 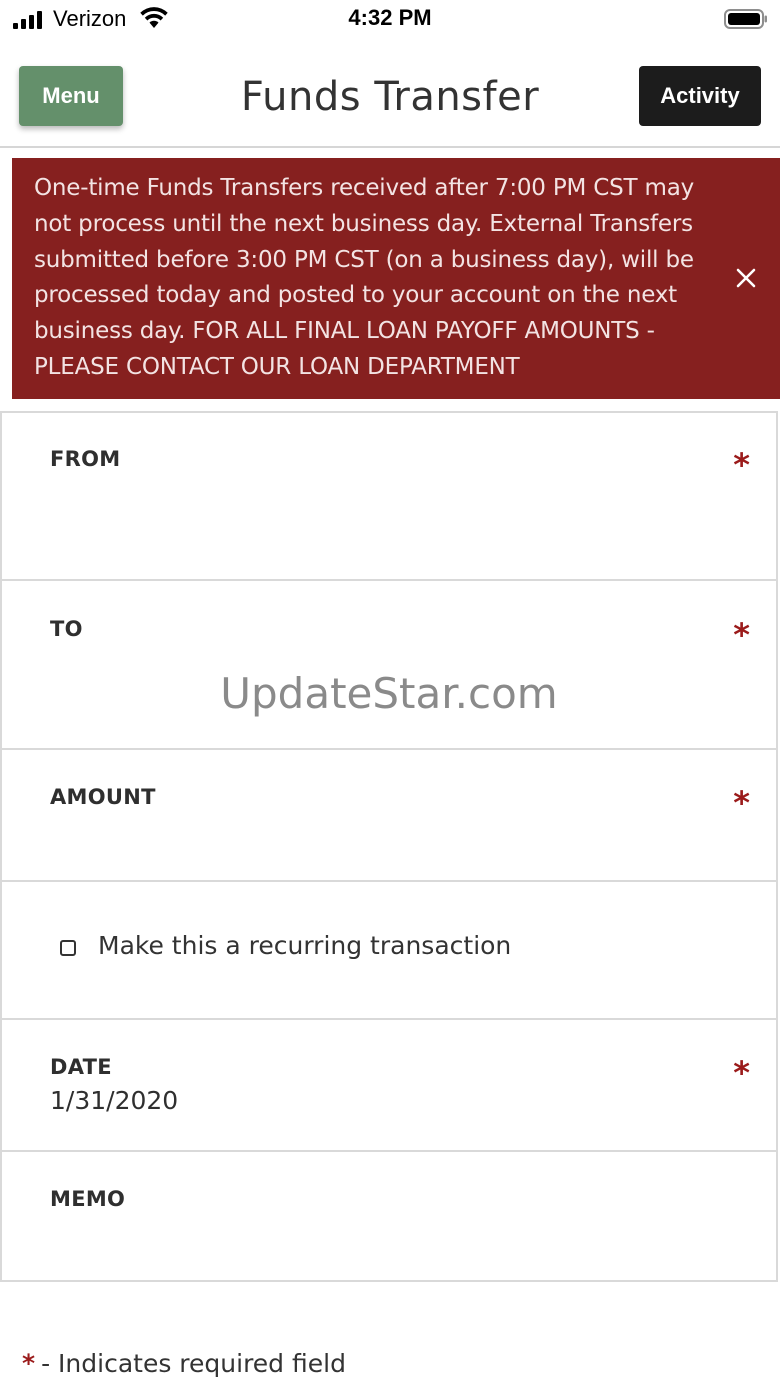 What do you see at coordinates (389, 496) in the screenshot?
I see `from-field: FROM *` at bounding box center [389, 496].